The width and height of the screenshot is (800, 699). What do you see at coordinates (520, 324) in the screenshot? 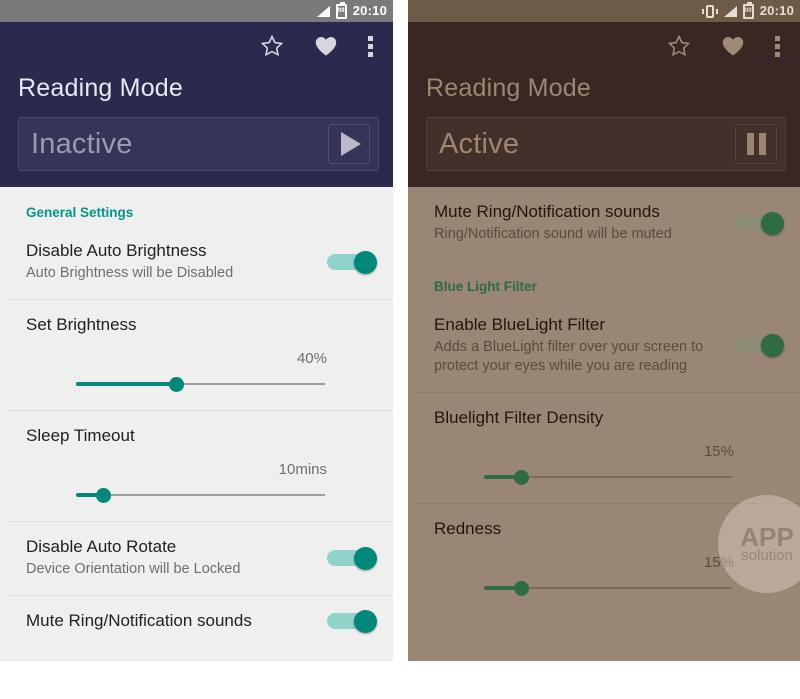
I see `setting-title: Enable BlueLight Filter` at bounding box center [520, 324].